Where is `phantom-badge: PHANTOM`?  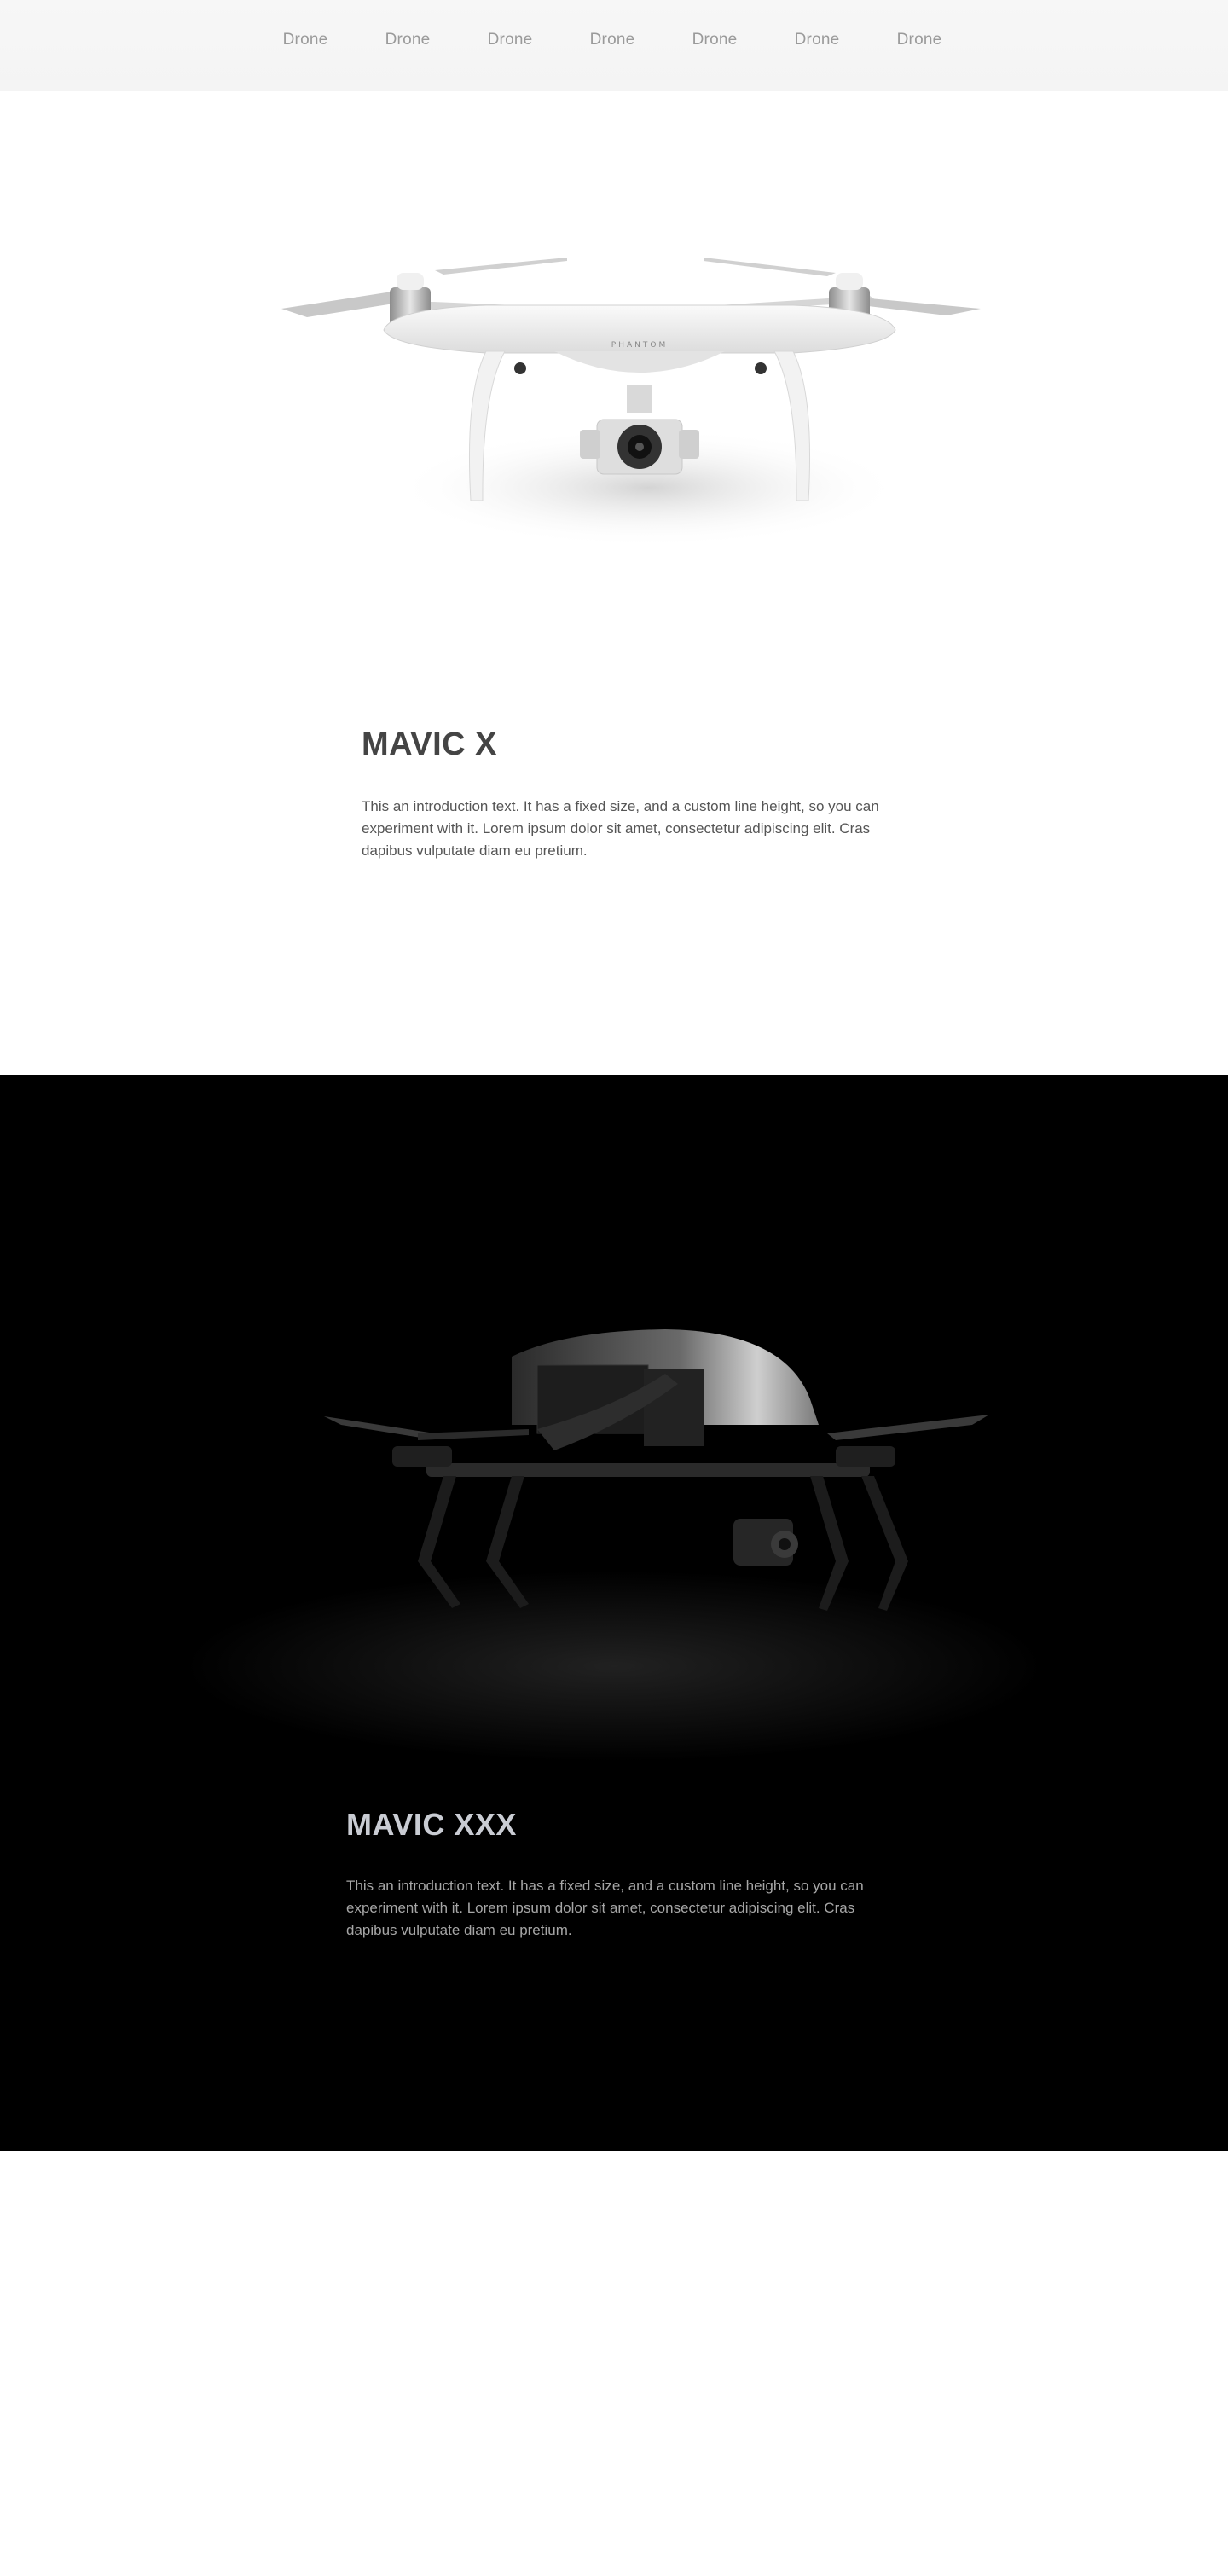 phantom-badge: PHANTOM is located at coordinates (639, 345).